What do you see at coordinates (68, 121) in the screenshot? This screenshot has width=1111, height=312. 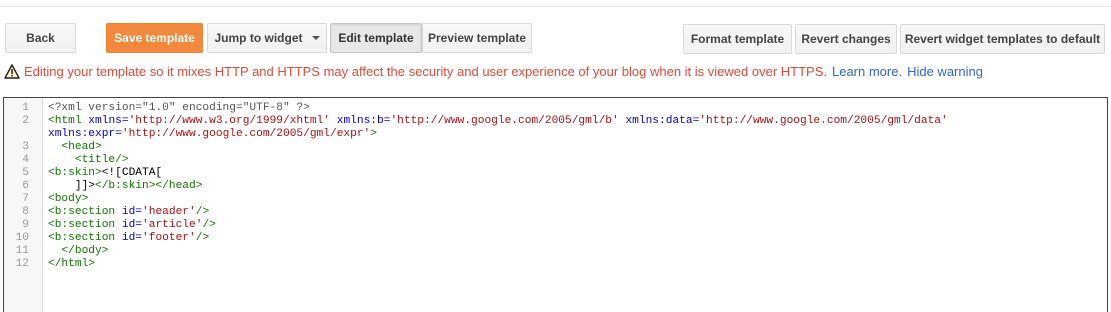 I see `code-token: <html` at bounding box center [68, 121].